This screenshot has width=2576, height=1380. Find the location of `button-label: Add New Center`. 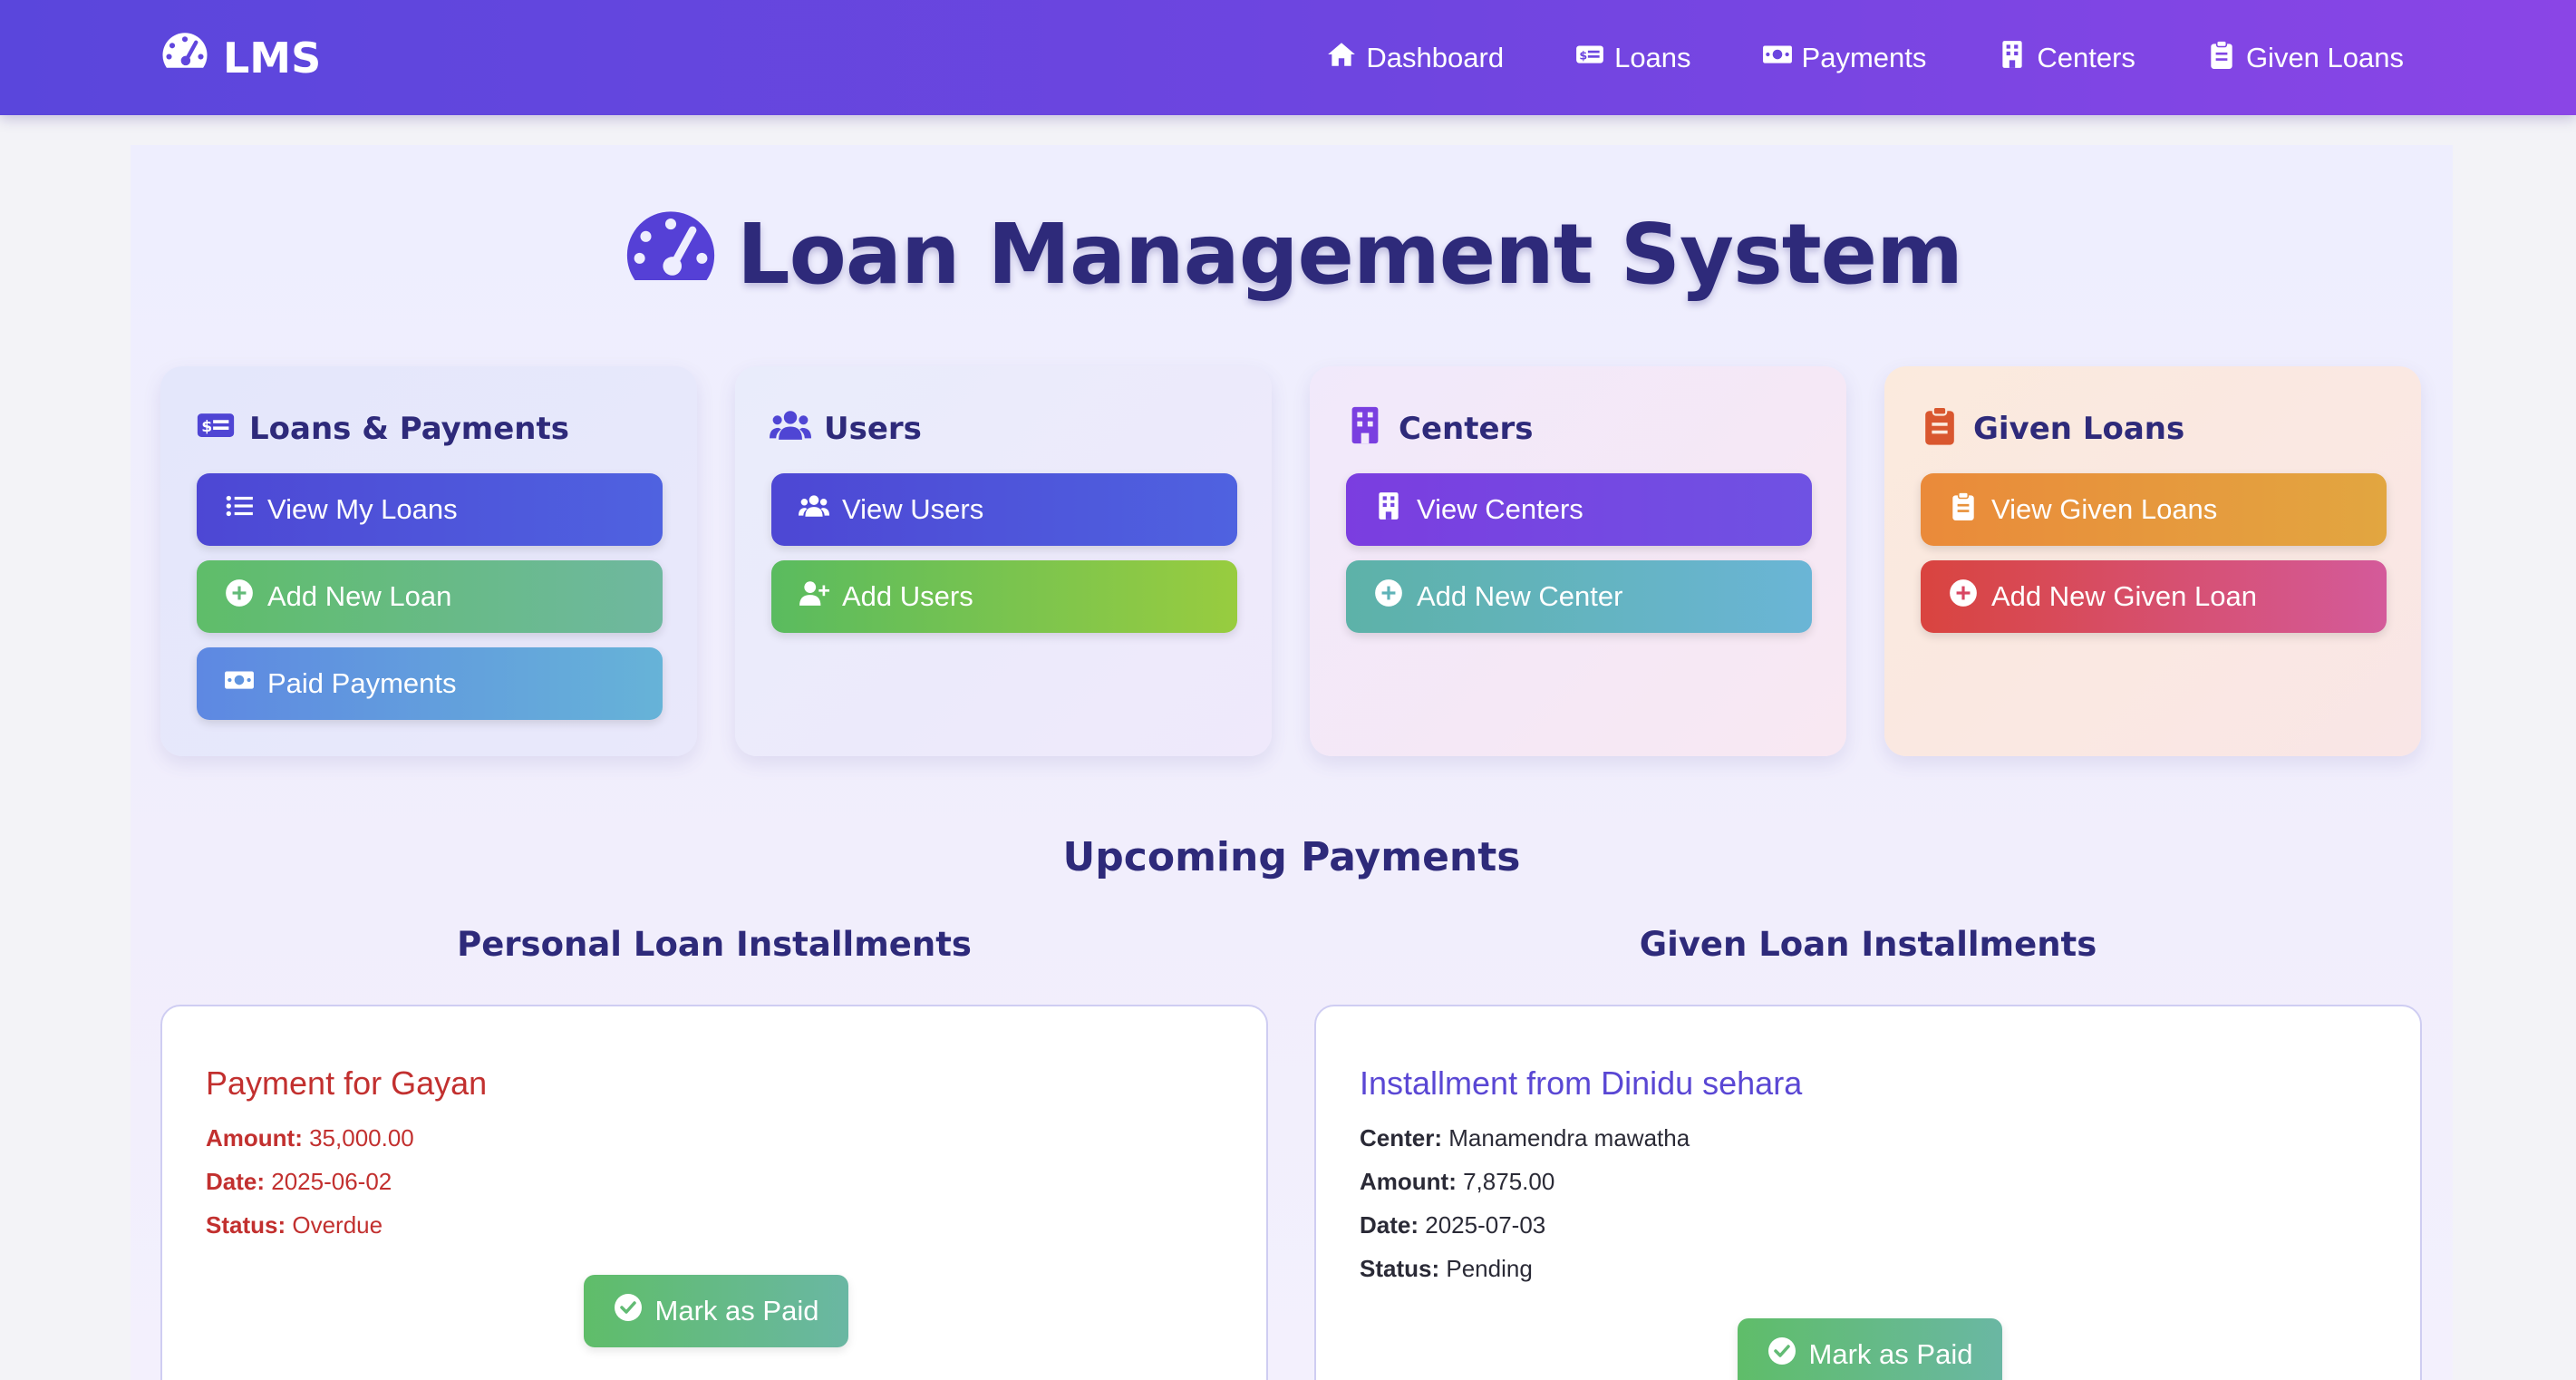

button-label: Add New Center is located at coordinates (1520, 596).